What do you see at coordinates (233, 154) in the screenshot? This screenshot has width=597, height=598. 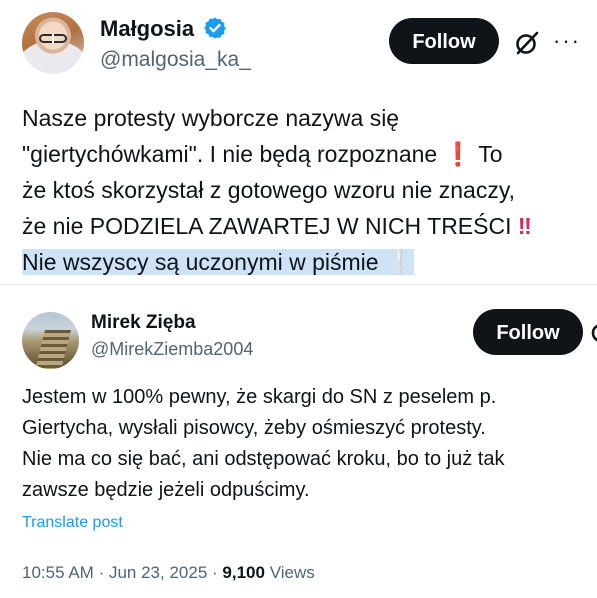 I see `post-text-segment: "giertychówkami". I nie będą rozpoznane` at bounding box center [233, 154].